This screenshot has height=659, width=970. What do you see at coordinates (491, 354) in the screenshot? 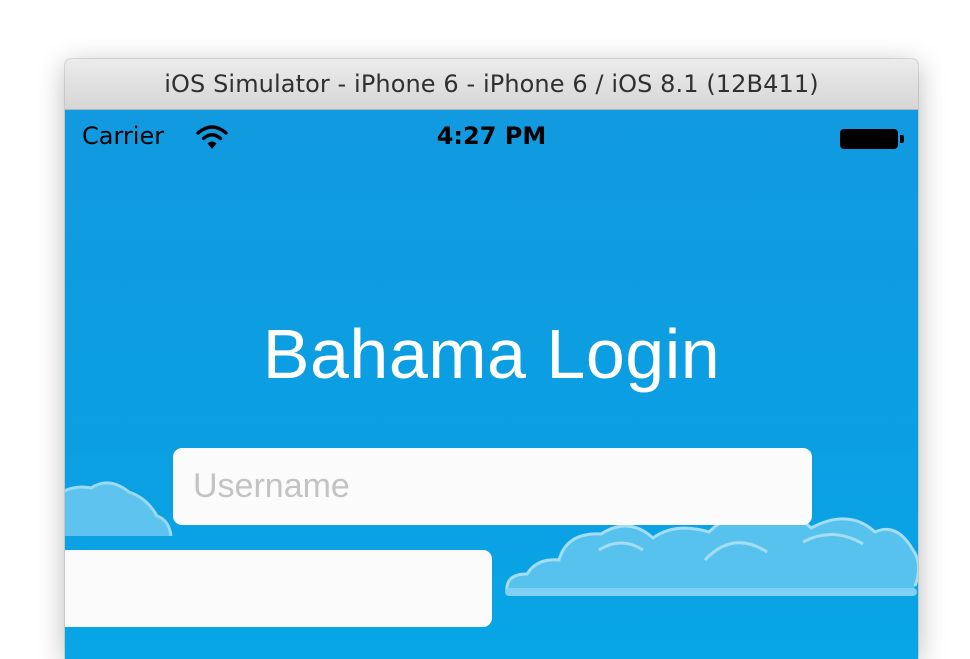
I see `app-title: Bahama Login` at bounding box center [491, 354].